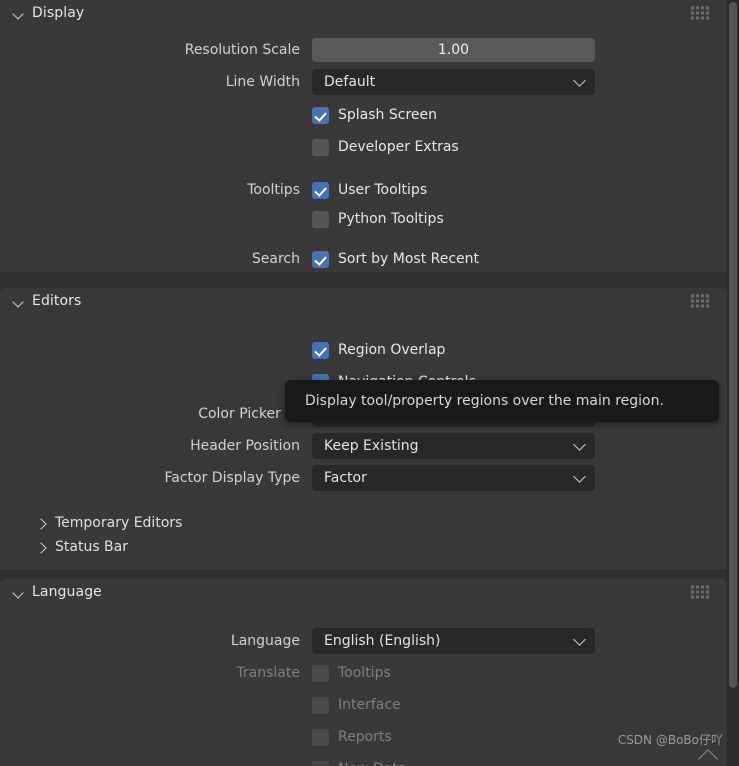  What do you see at coordinates (242, 50) in the screenshot?
I see `label-resolution-scale: Resolution Scale` at bounding box center [242, 50].